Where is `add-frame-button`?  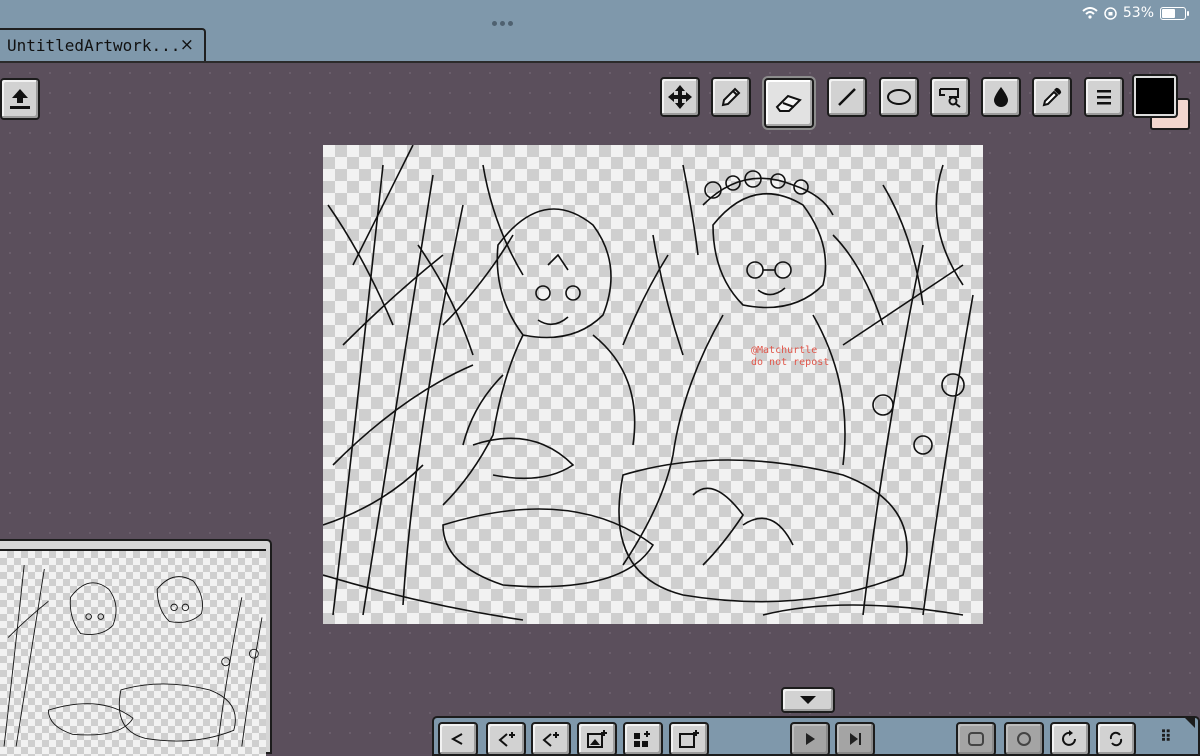
add-frame-button is located at coordinates (506, 739).